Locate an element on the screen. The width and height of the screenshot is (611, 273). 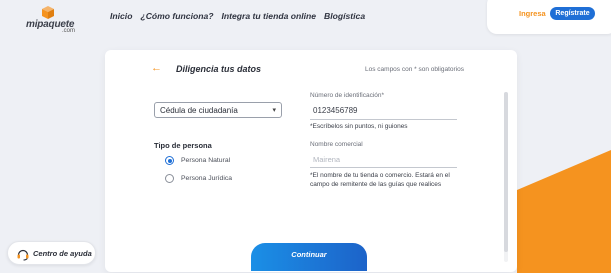
id-number-input: 0123456789 is located at coordinates (335, 110).